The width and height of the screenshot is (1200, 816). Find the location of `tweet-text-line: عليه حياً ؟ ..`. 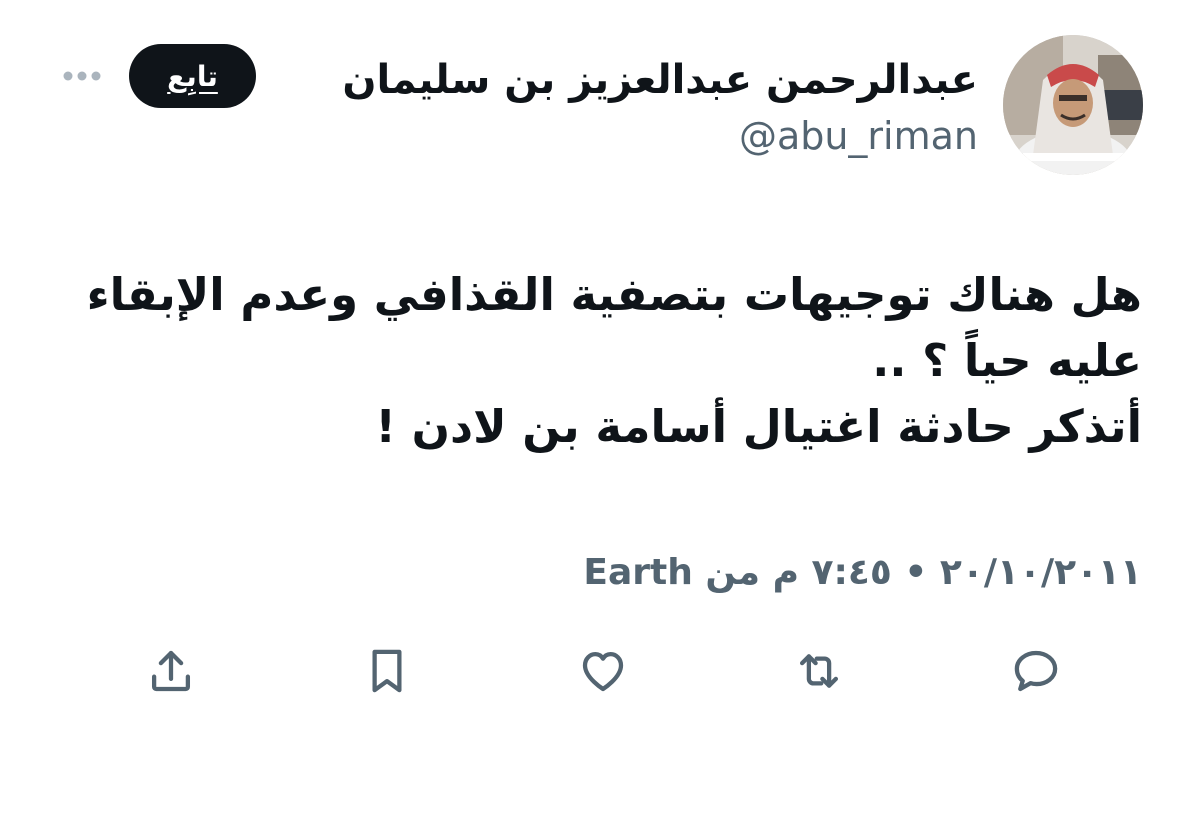

tweet-text-line: عليه حياً ؟ .. is located at coordinates (1007, 360).